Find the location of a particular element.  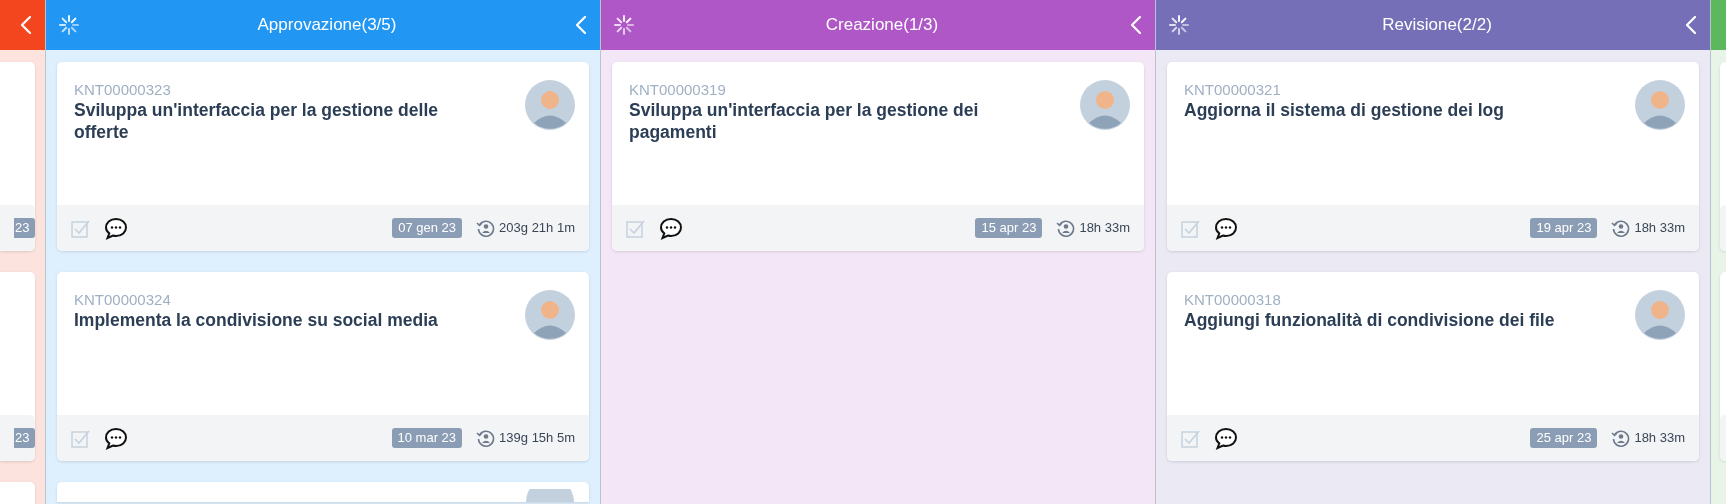

task-card: KNT00000319 Sviluppa un'interfaccia per la gestione dei pagamenti 15 apr 23 18h 33m is located at coordinates (878, 156).